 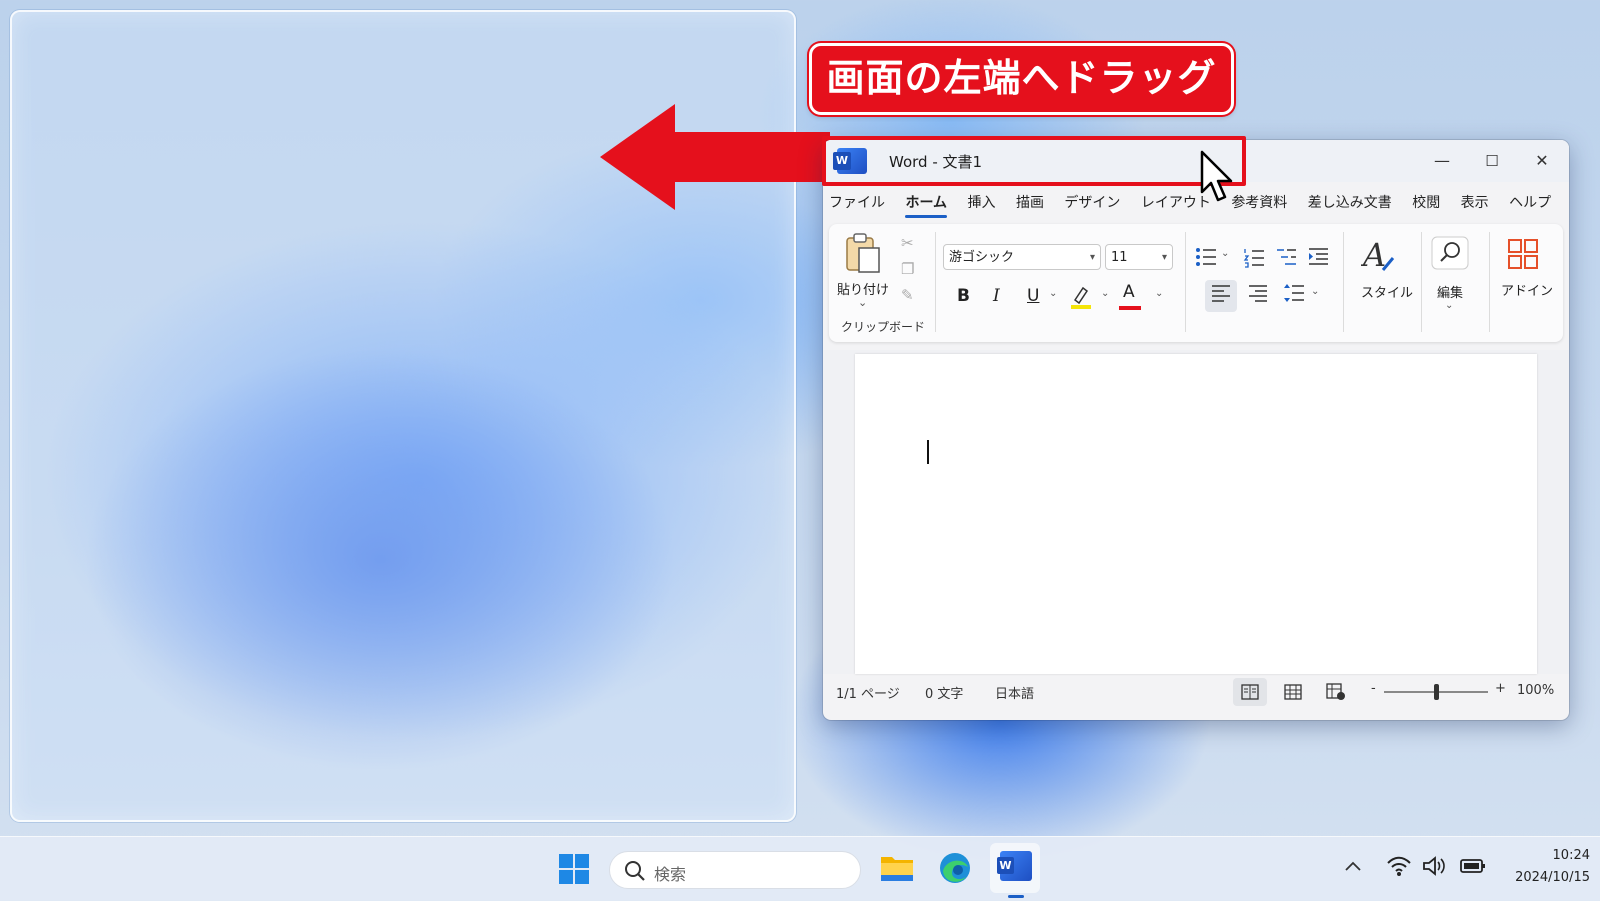 What do you see at coordinates (928, 452) in the screenshot?
I see `text-caret` at bounding box center [928, 452].